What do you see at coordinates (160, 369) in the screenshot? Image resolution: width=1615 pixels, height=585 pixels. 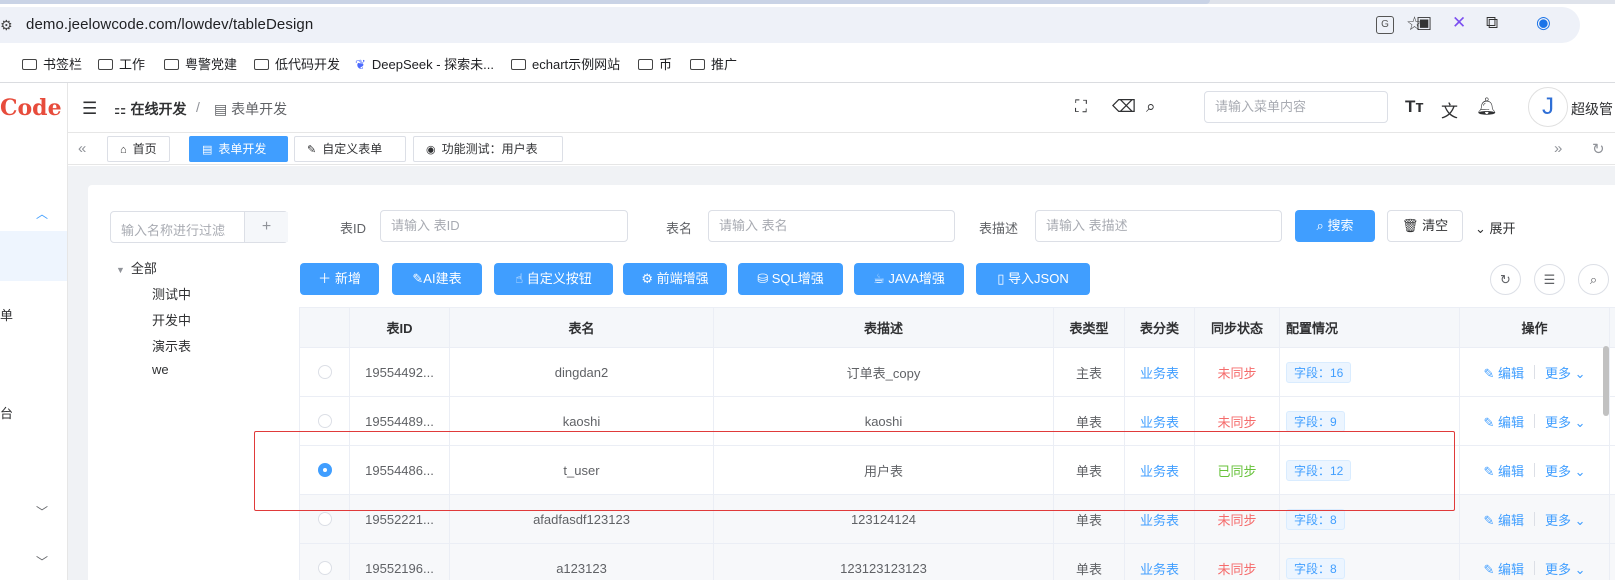 I see `tree-node: we` at bounding box center [160, 369].